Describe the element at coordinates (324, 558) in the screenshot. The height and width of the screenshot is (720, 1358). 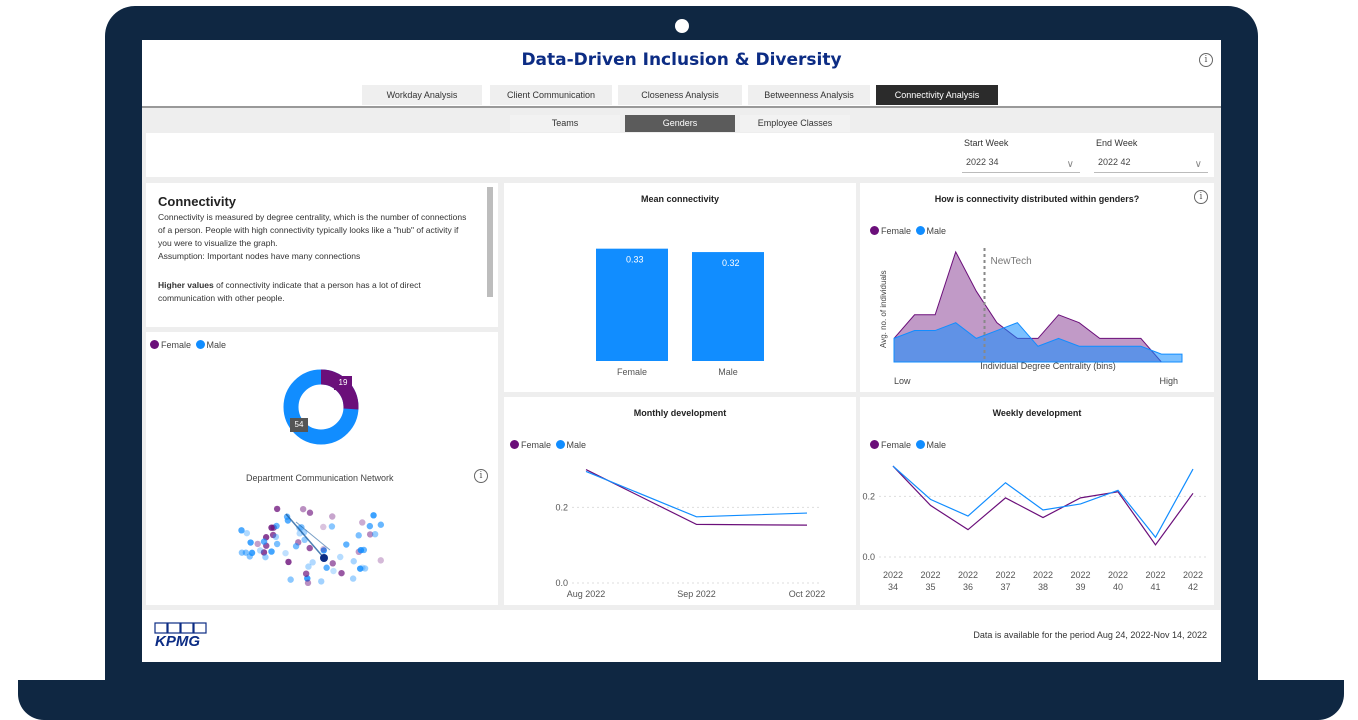
I see `network-hub-node` at that location.